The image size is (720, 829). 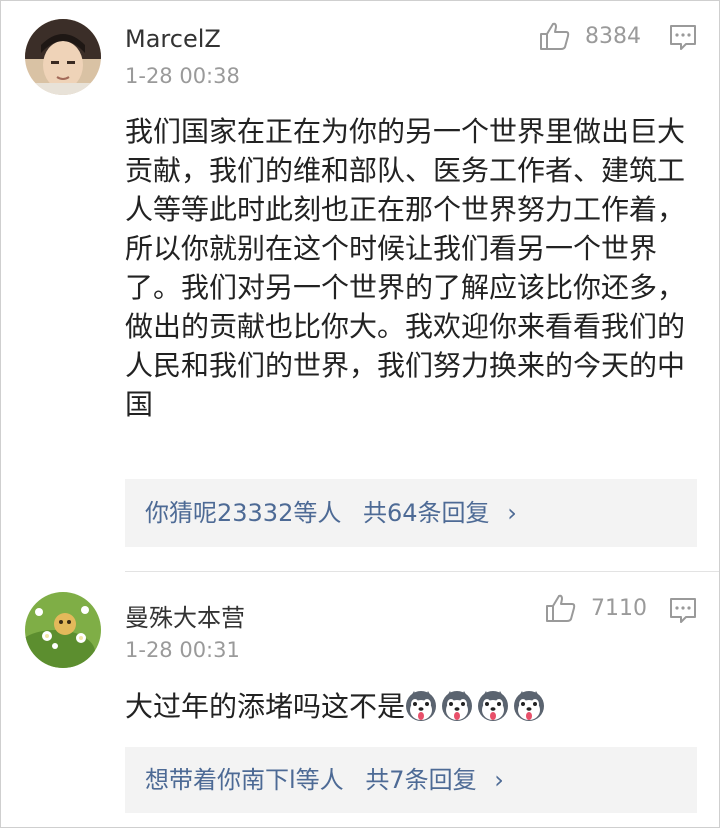 I want to click on replies-summary: 你猜呢23332等人 共64条回复 ›, so click(x=411, y=513).